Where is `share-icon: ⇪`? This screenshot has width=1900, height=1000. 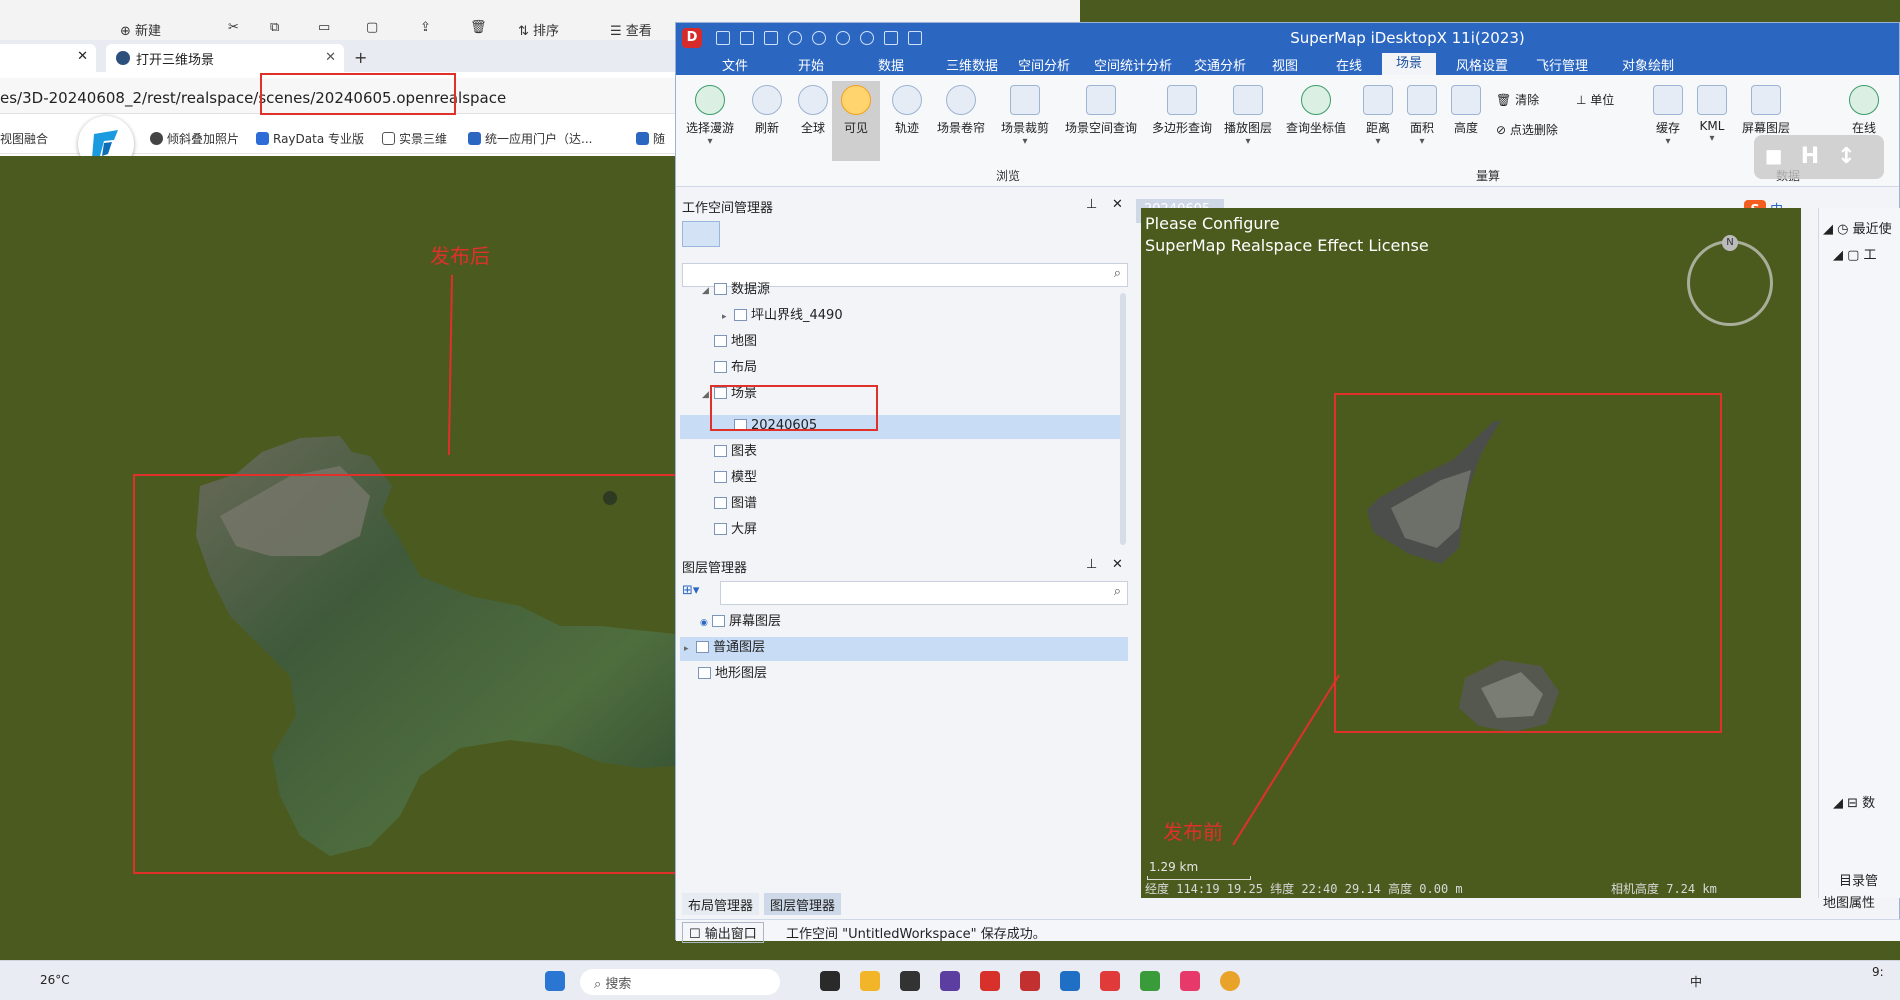
share-icon: ⇪ is located at coordinates (425, 27).